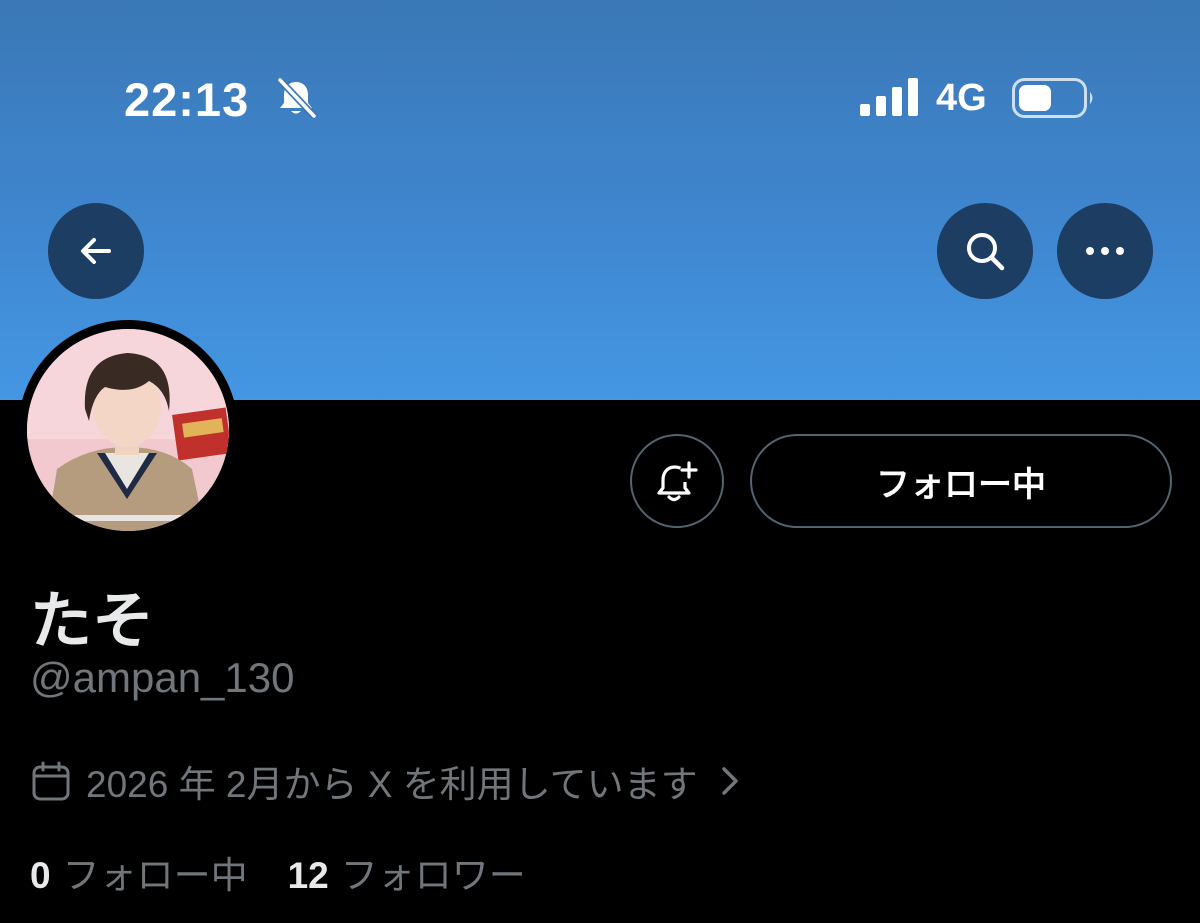  What do you see at coordinates (92, 621) in the screenshot?
I see `display-name: たそ` at bounding box center [92, 621].